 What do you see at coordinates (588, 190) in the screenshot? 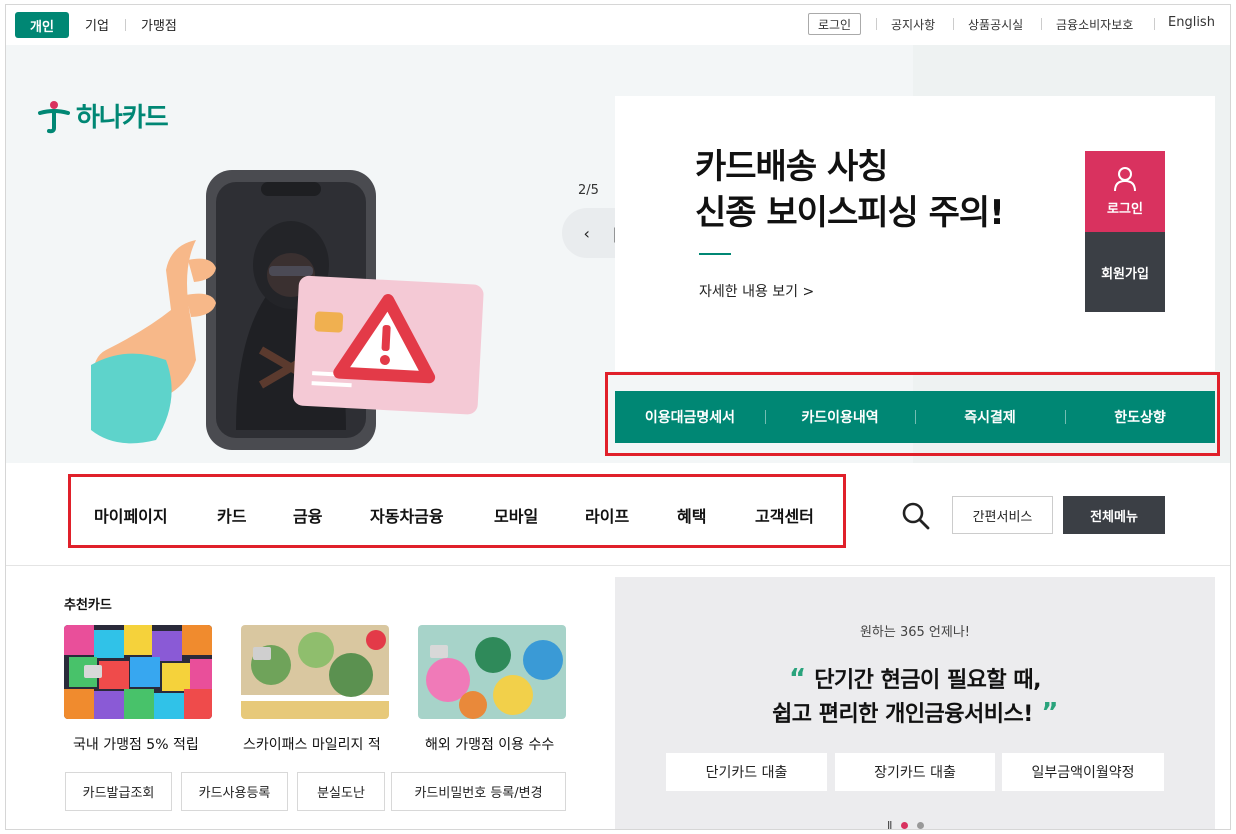
I see `slide-counter: 2/5` at bounding box center [588, 190].